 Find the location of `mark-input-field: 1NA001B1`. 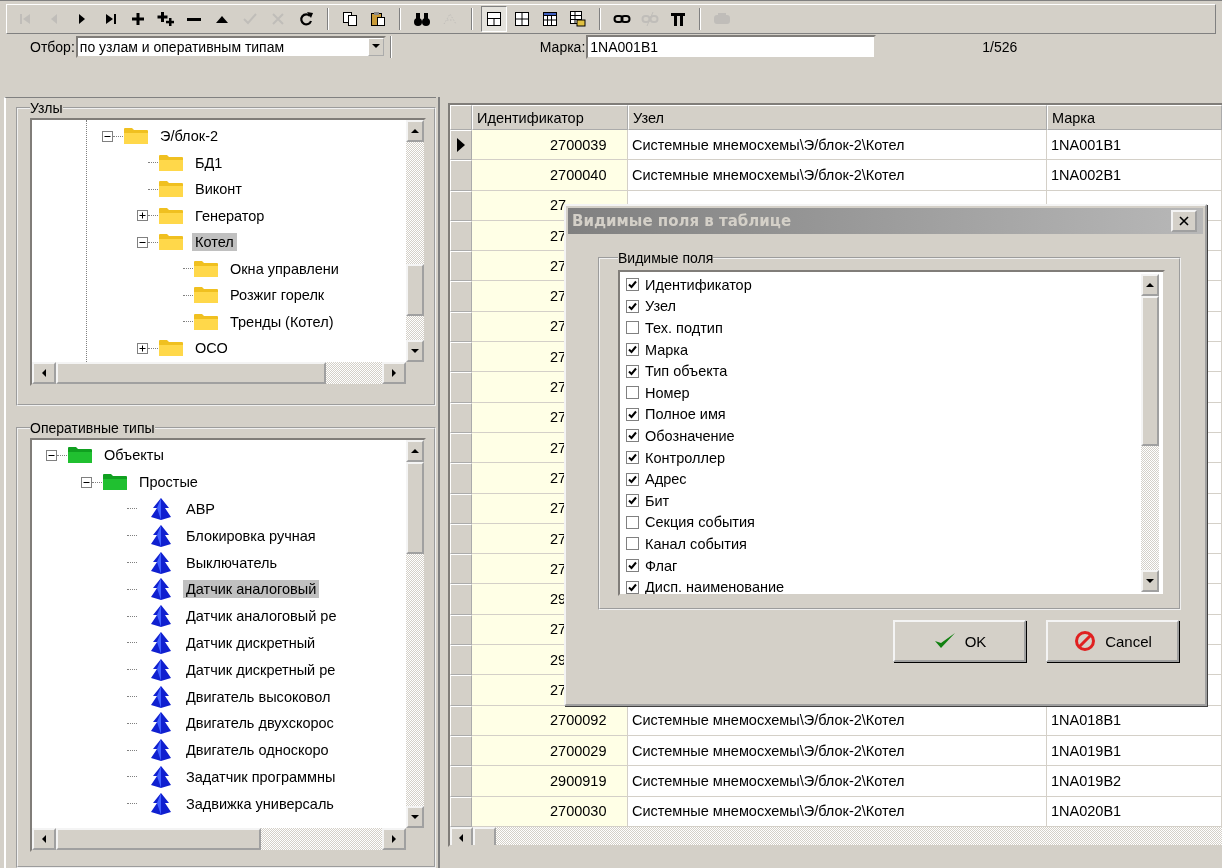

mark-input-field: 1NA001B1 is located at coordinates (731, 46).